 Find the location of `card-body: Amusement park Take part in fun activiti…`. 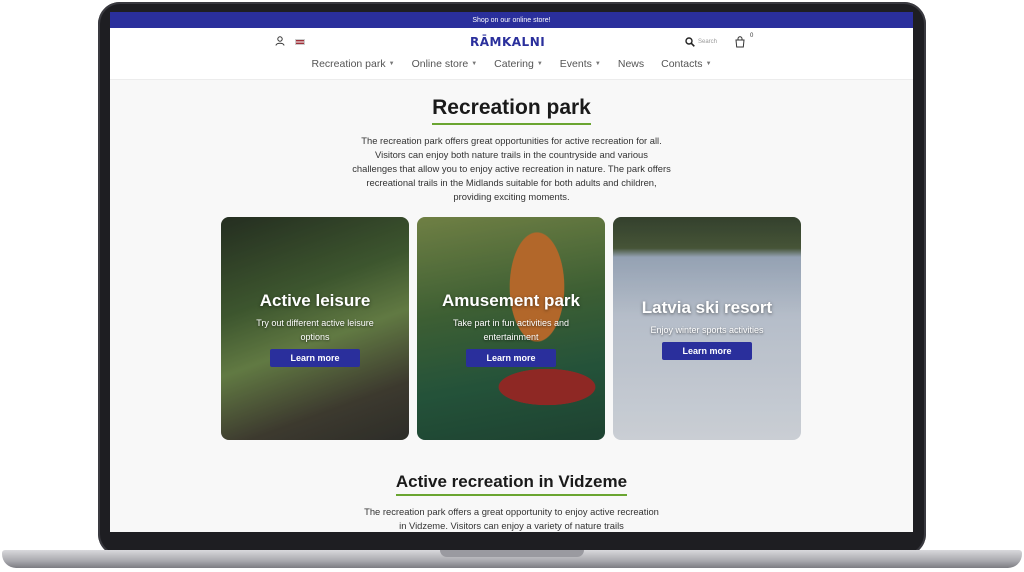

card-body: Amusement park Take part in fun activiti… is located at coordinates (511, 329).